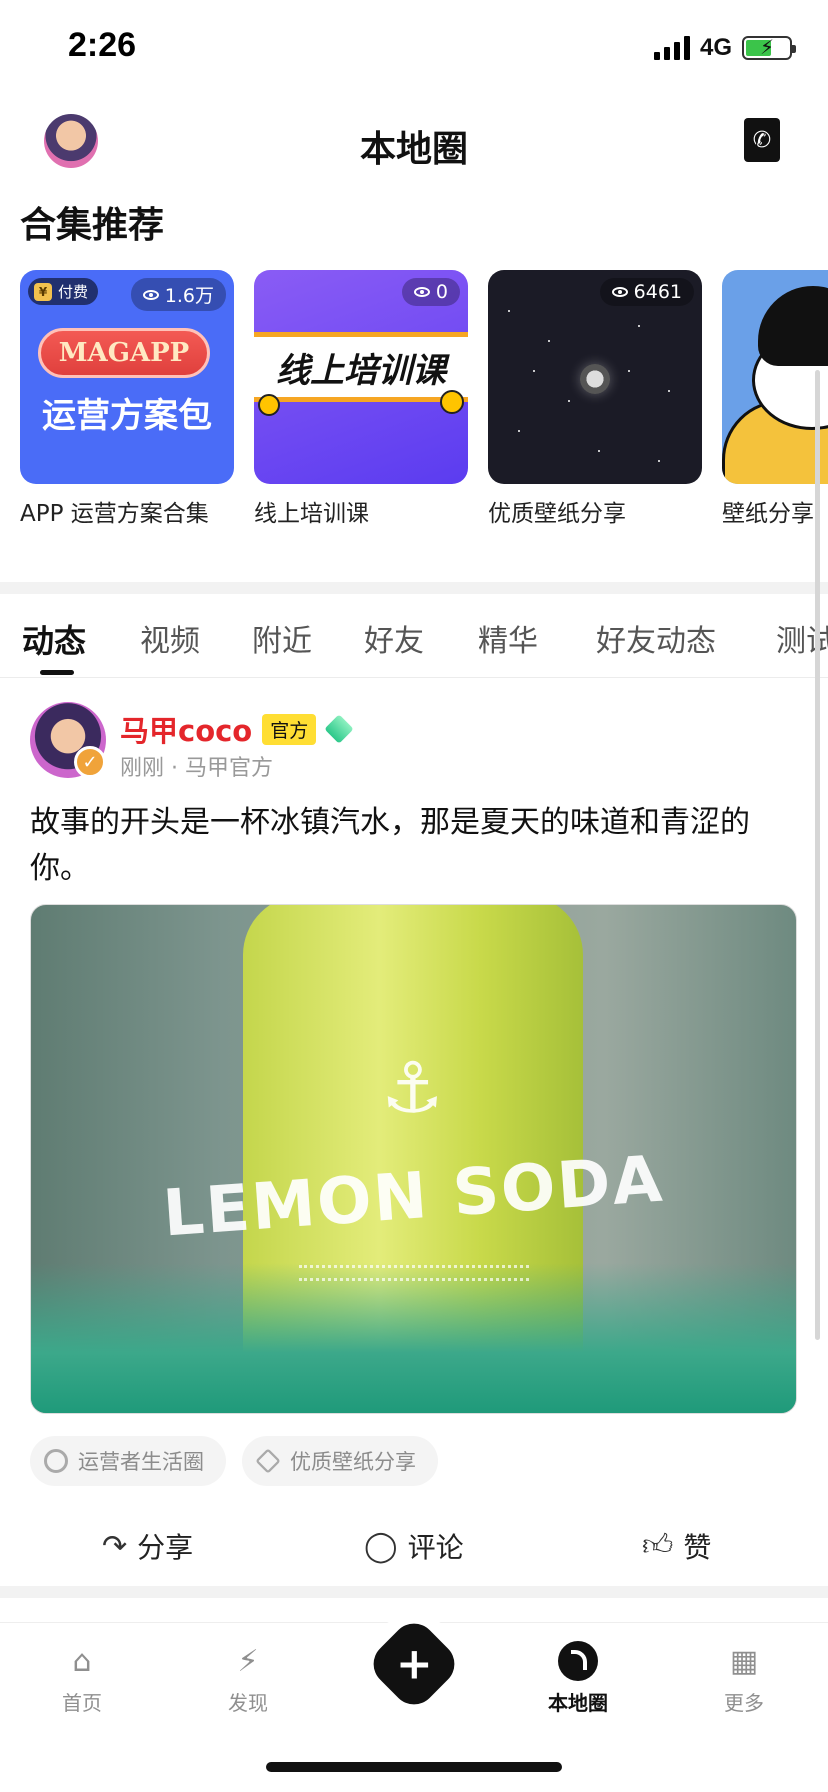 The height and width of the screenshot is (1792, 828). Describe the element at coordinates (452, 402) in the screenshot. I see `emoji-icon` at that location.